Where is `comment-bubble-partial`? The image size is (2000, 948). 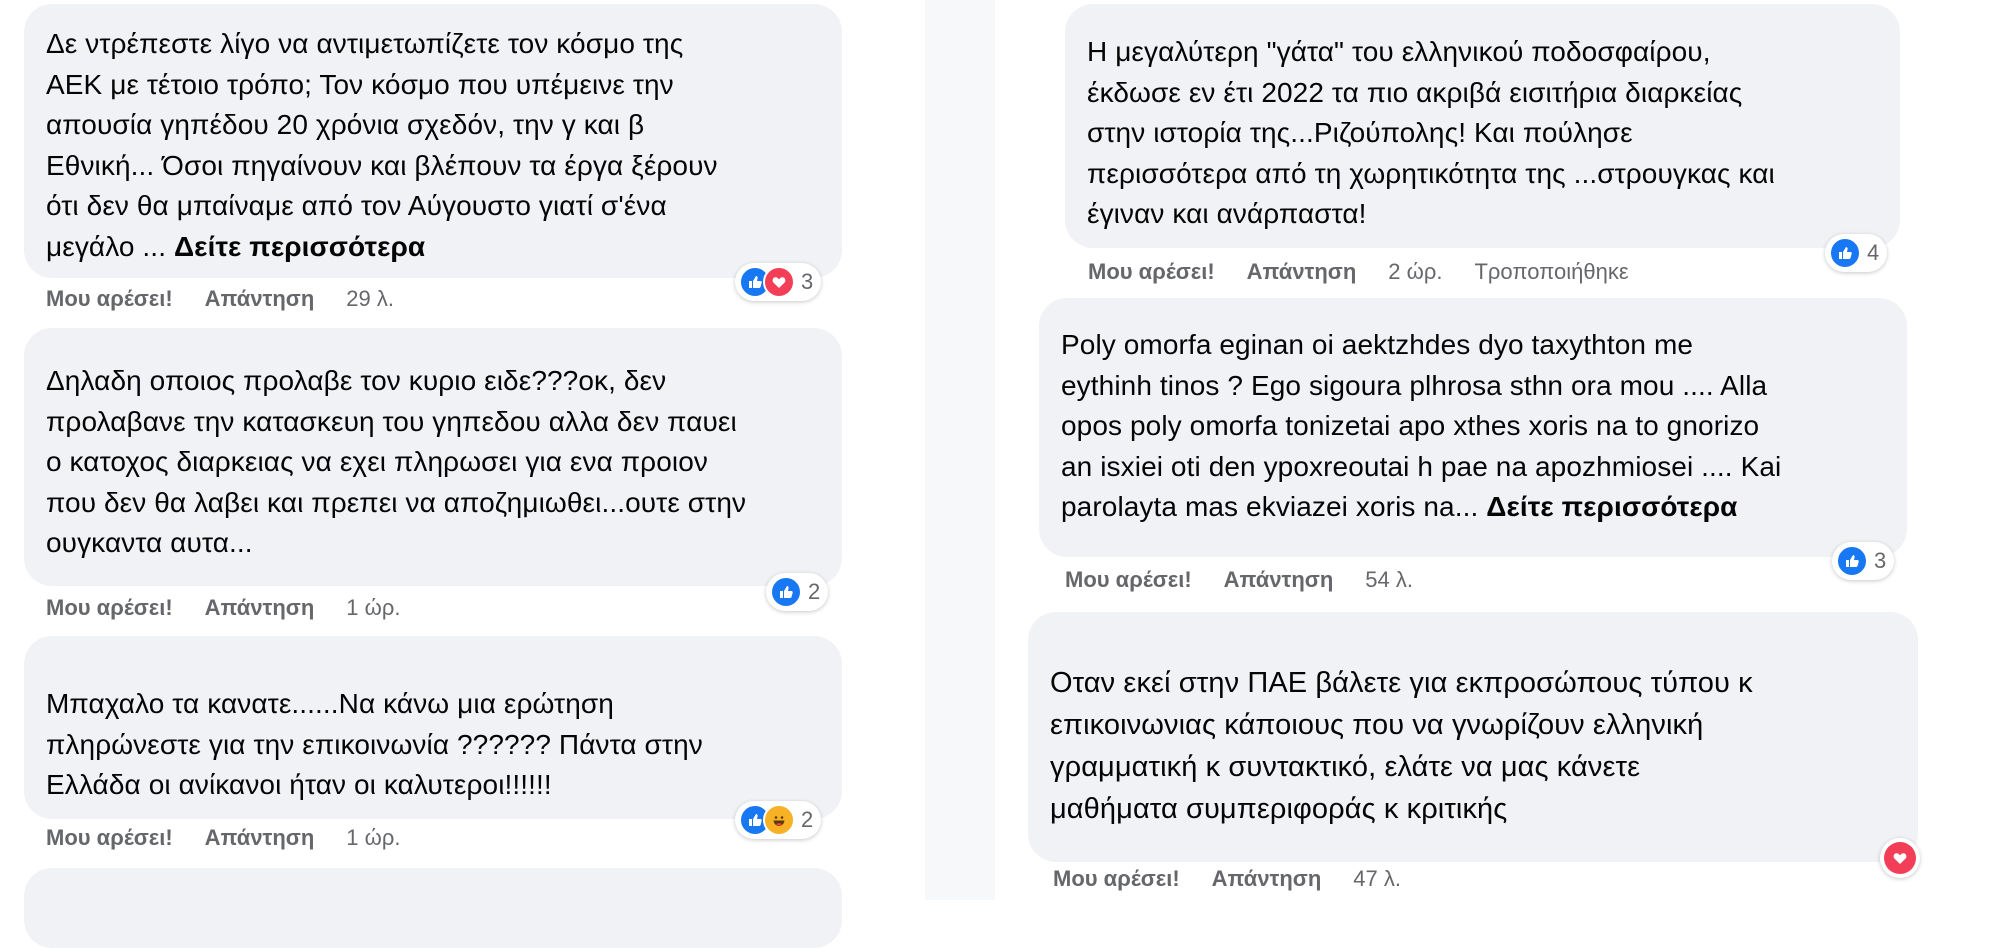
comment-bubble-partial is located at coordinates (433, 908).